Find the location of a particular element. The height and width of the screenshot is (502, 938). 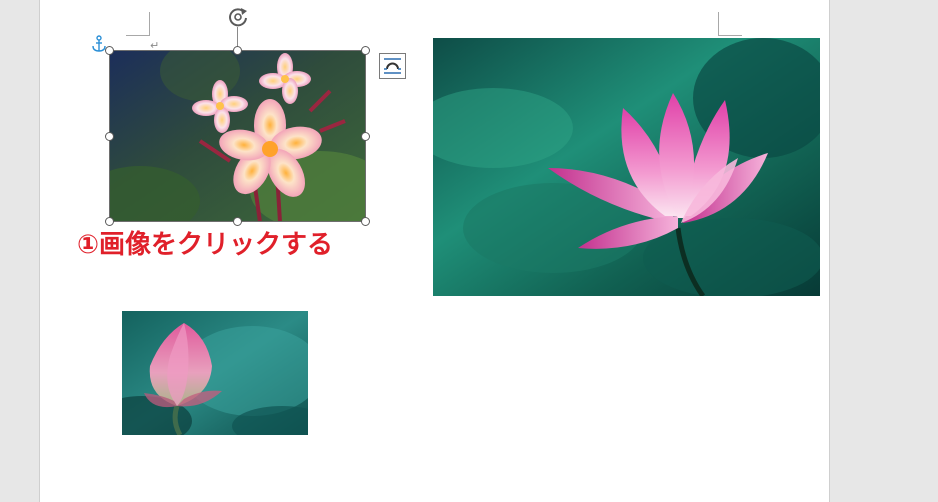

margin-corner-mark-top-left is located at coordinates (138, 24).